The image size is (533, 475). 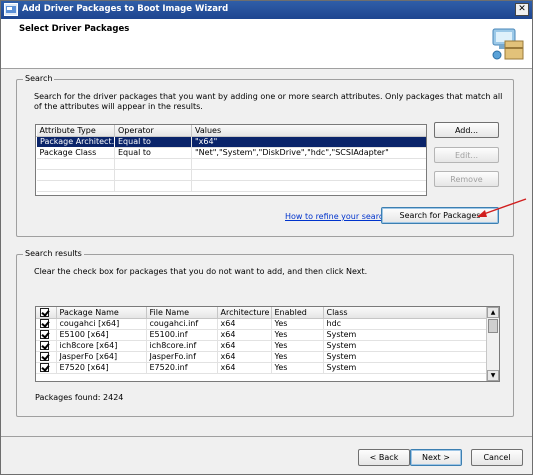 I want to click on close-icon: ✕, so click(x=522, y=9).